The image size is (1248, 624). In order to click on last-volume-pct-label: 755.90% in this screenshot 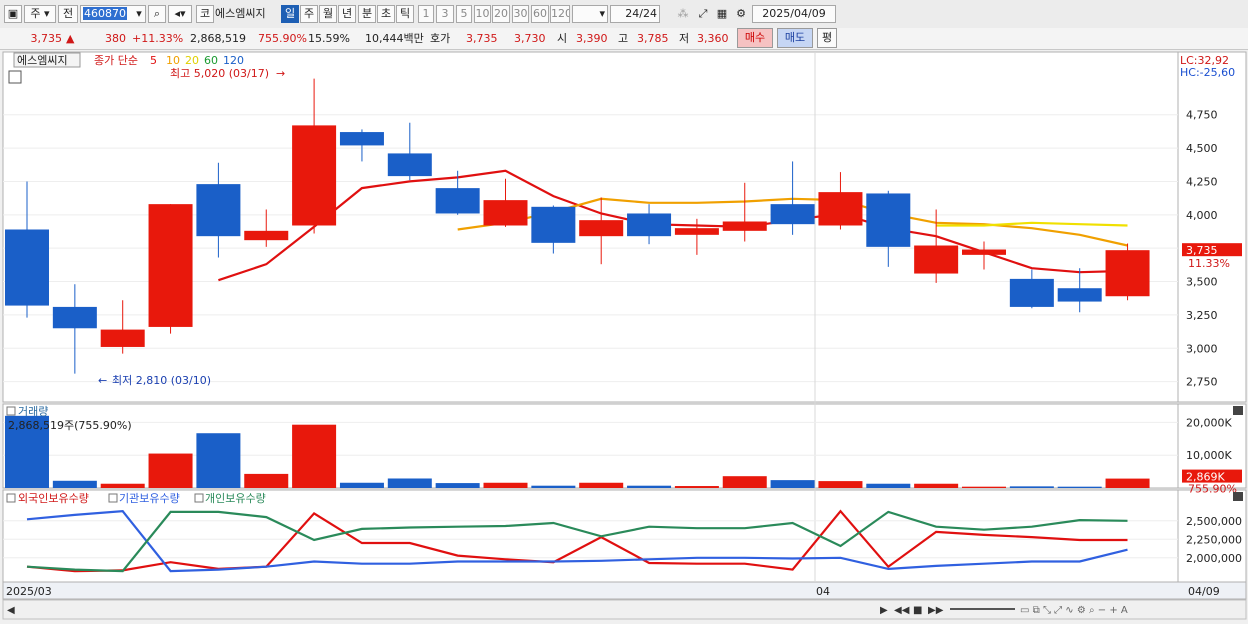, I will do `click(1212, 489)`.